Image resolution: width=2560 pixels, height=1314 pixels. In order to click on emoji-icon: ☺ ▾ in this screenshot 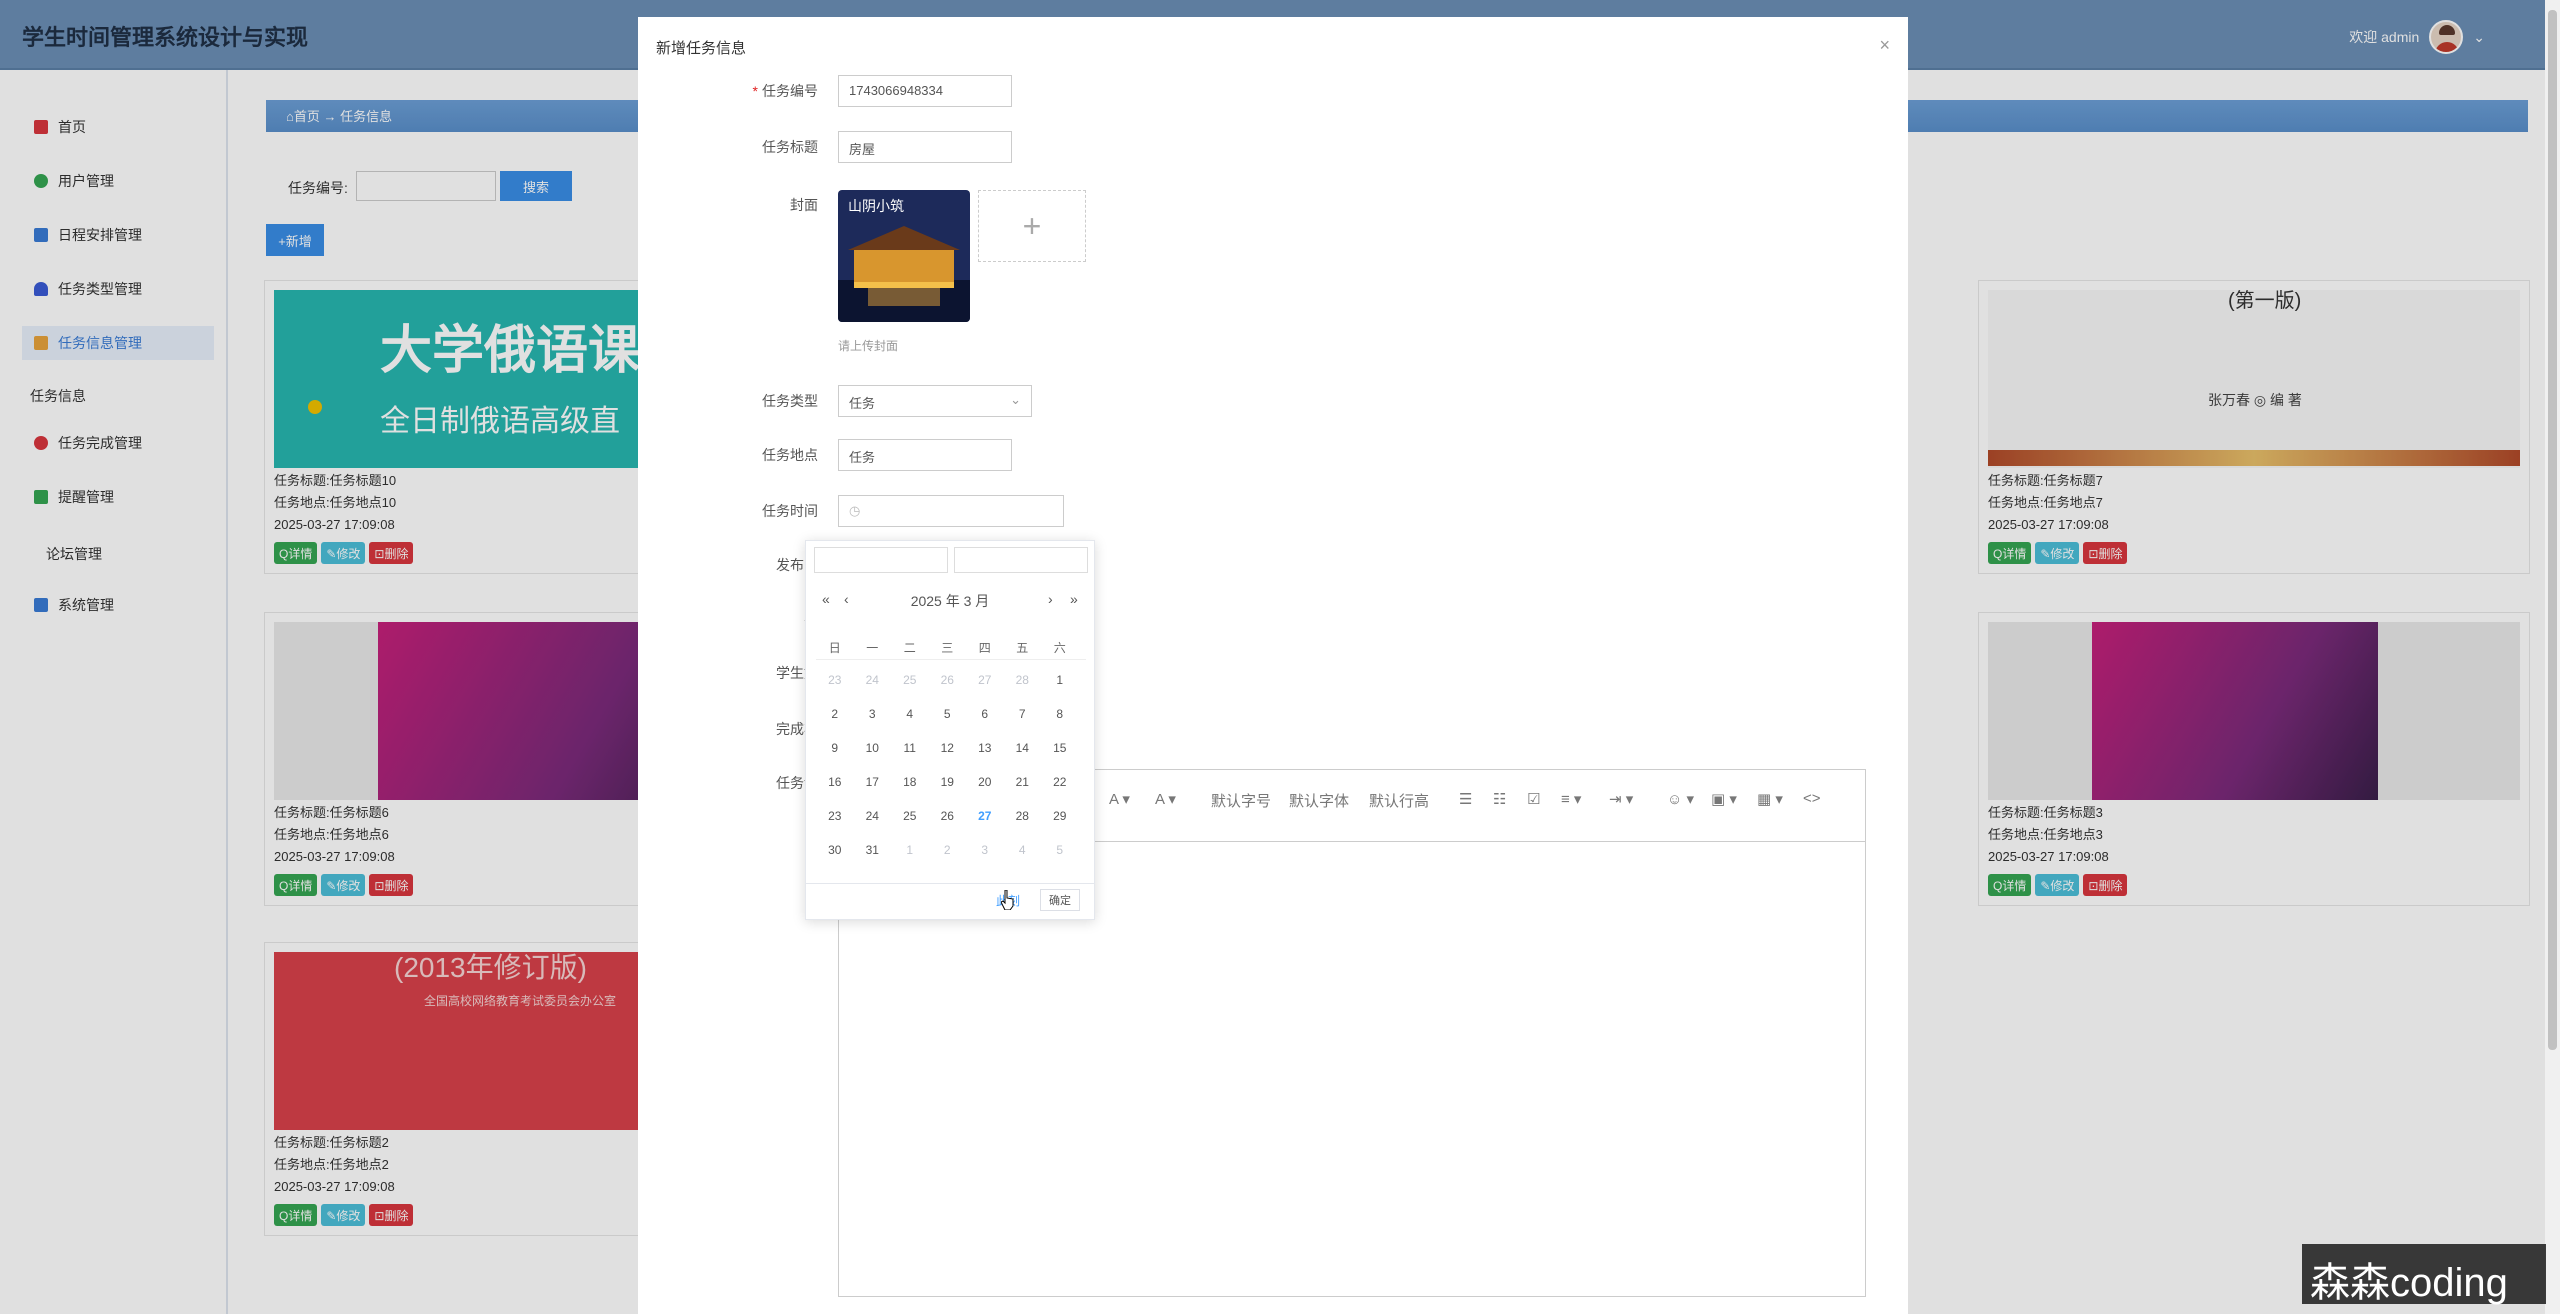, I will do `click(1680, 799)`.